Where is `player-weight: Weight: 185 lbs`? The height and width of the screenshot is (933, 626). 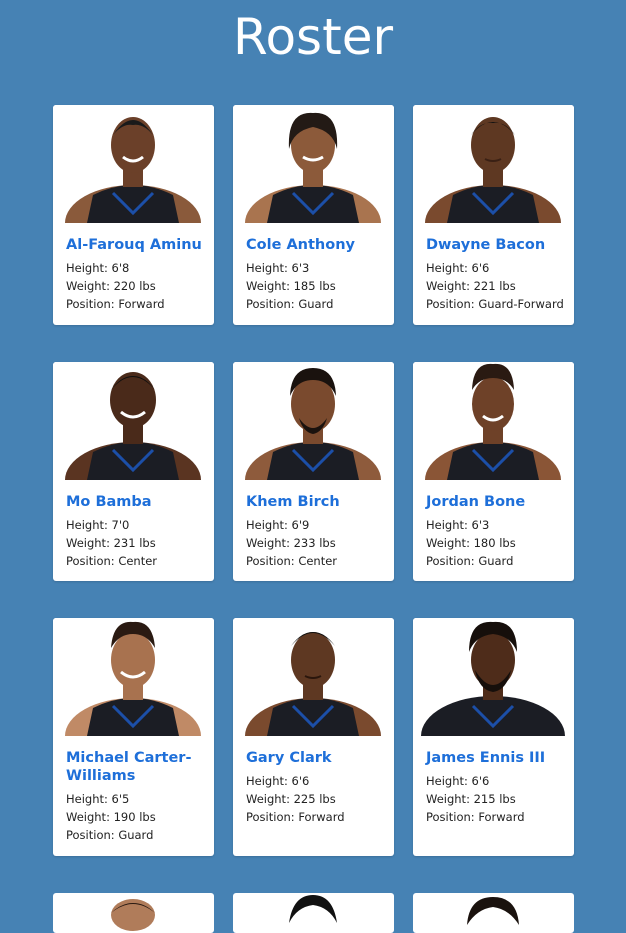
player-weight: Weight: 185 lbs is located at coordinates (291, 286).